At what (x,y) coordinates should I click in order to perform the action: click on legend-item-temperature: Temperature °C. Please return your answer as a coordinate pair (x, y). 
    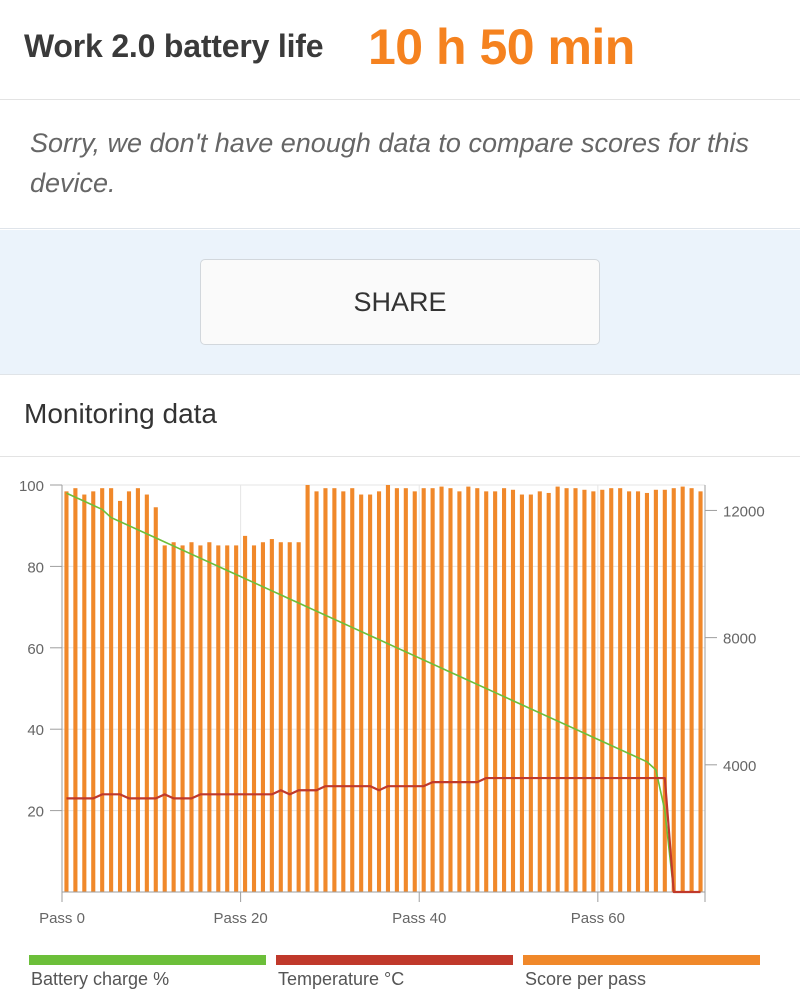
    Looking at the image, I should click on (394, 975).